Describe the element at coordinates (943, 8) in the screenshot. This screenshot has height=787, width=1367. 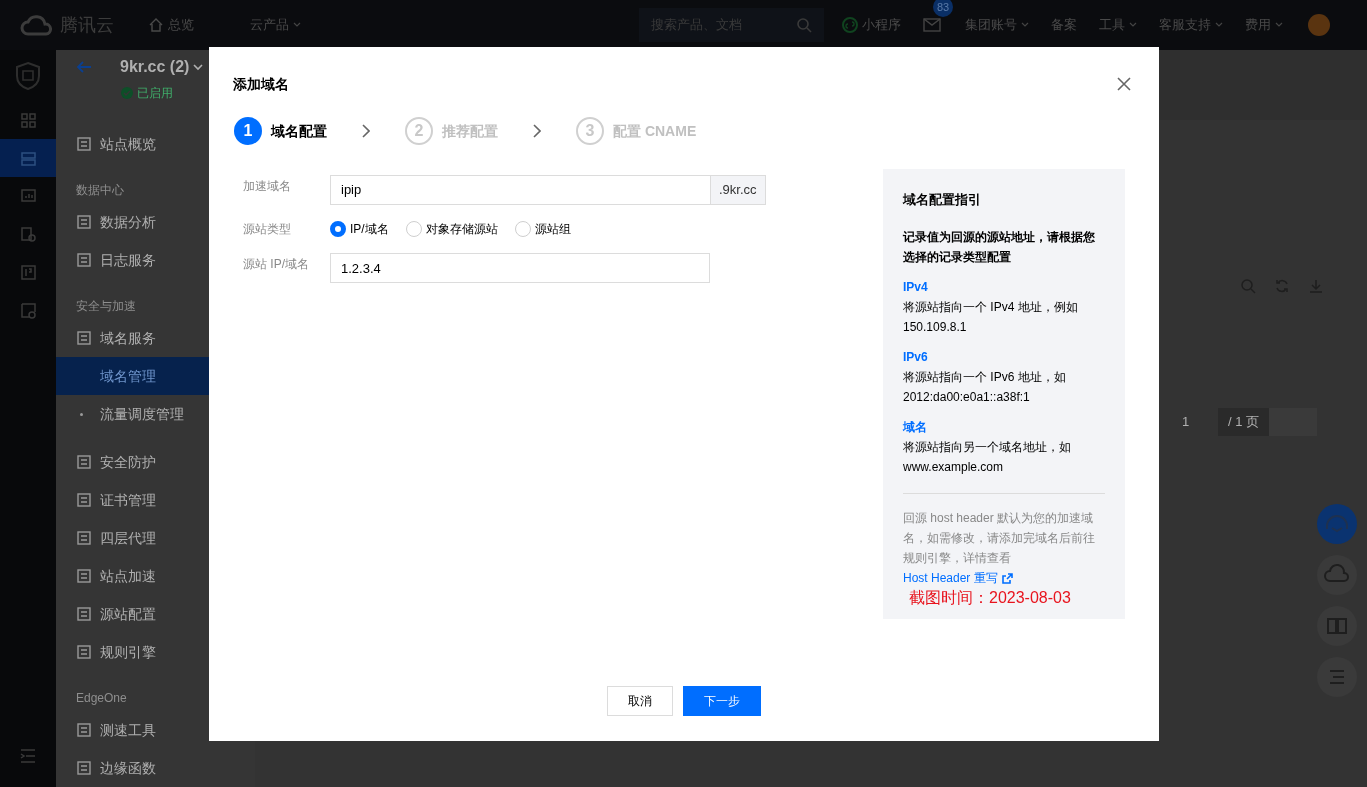
I see `notification-badge: 83` at that location.